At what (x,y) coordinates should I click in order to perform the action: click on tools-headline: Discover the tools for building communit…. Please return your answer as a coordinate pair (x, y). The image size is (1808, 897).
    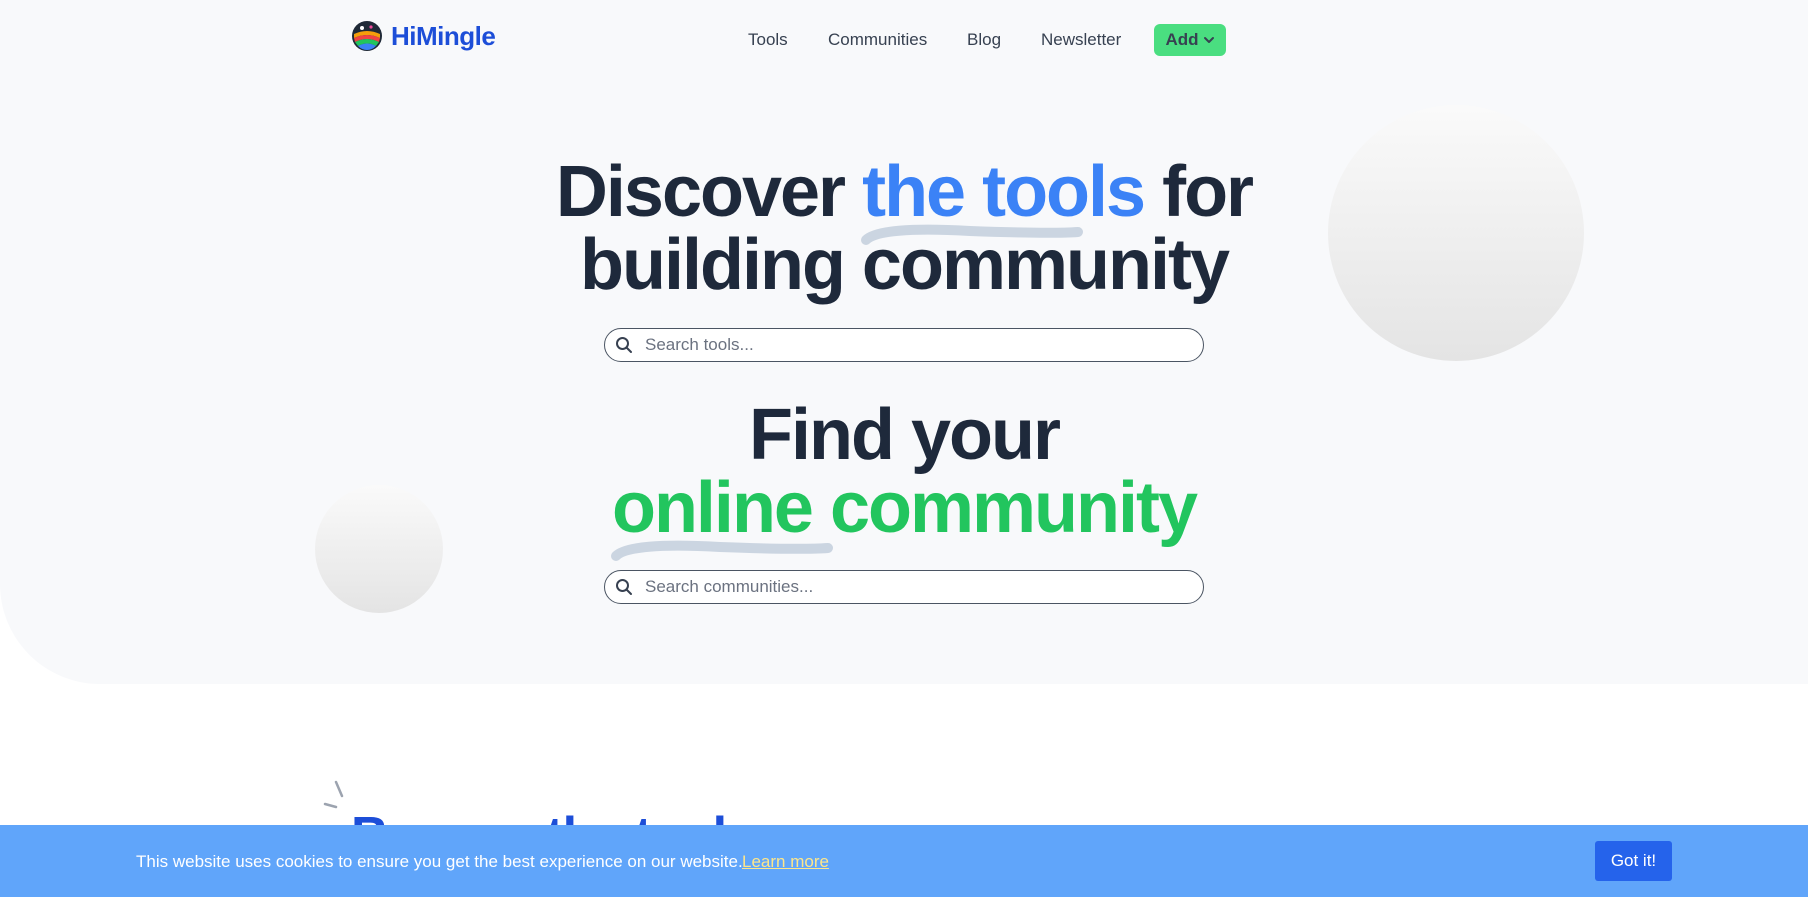
    Looking at the image, I should click on (904, 229).